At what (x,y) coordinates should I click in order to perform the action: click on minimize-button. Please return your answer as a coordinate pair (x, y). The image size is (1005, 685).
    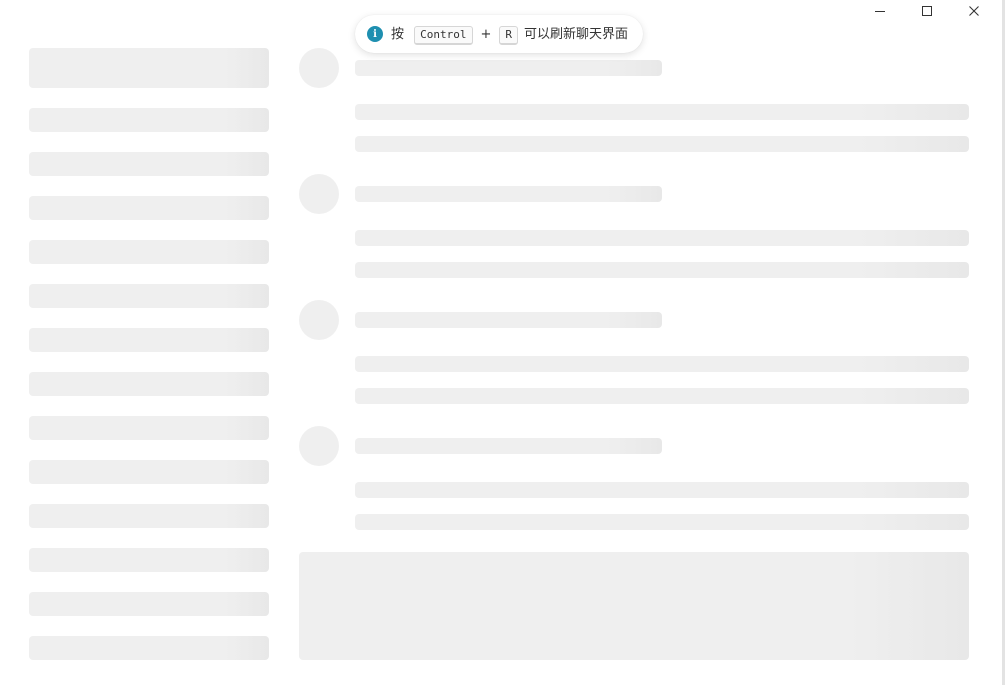
    Looking at the image, I should click on (879, 11).